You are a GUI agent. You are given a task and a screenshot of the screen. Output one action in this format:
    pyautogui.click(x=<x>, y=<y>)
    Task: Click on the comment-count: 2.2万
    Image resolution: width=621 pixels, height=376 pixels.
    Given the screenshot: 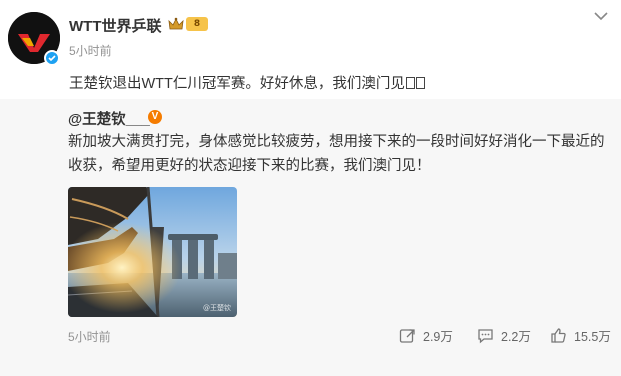 What is the action you would take?
    pyautogui.click(x=516, y=336)
    